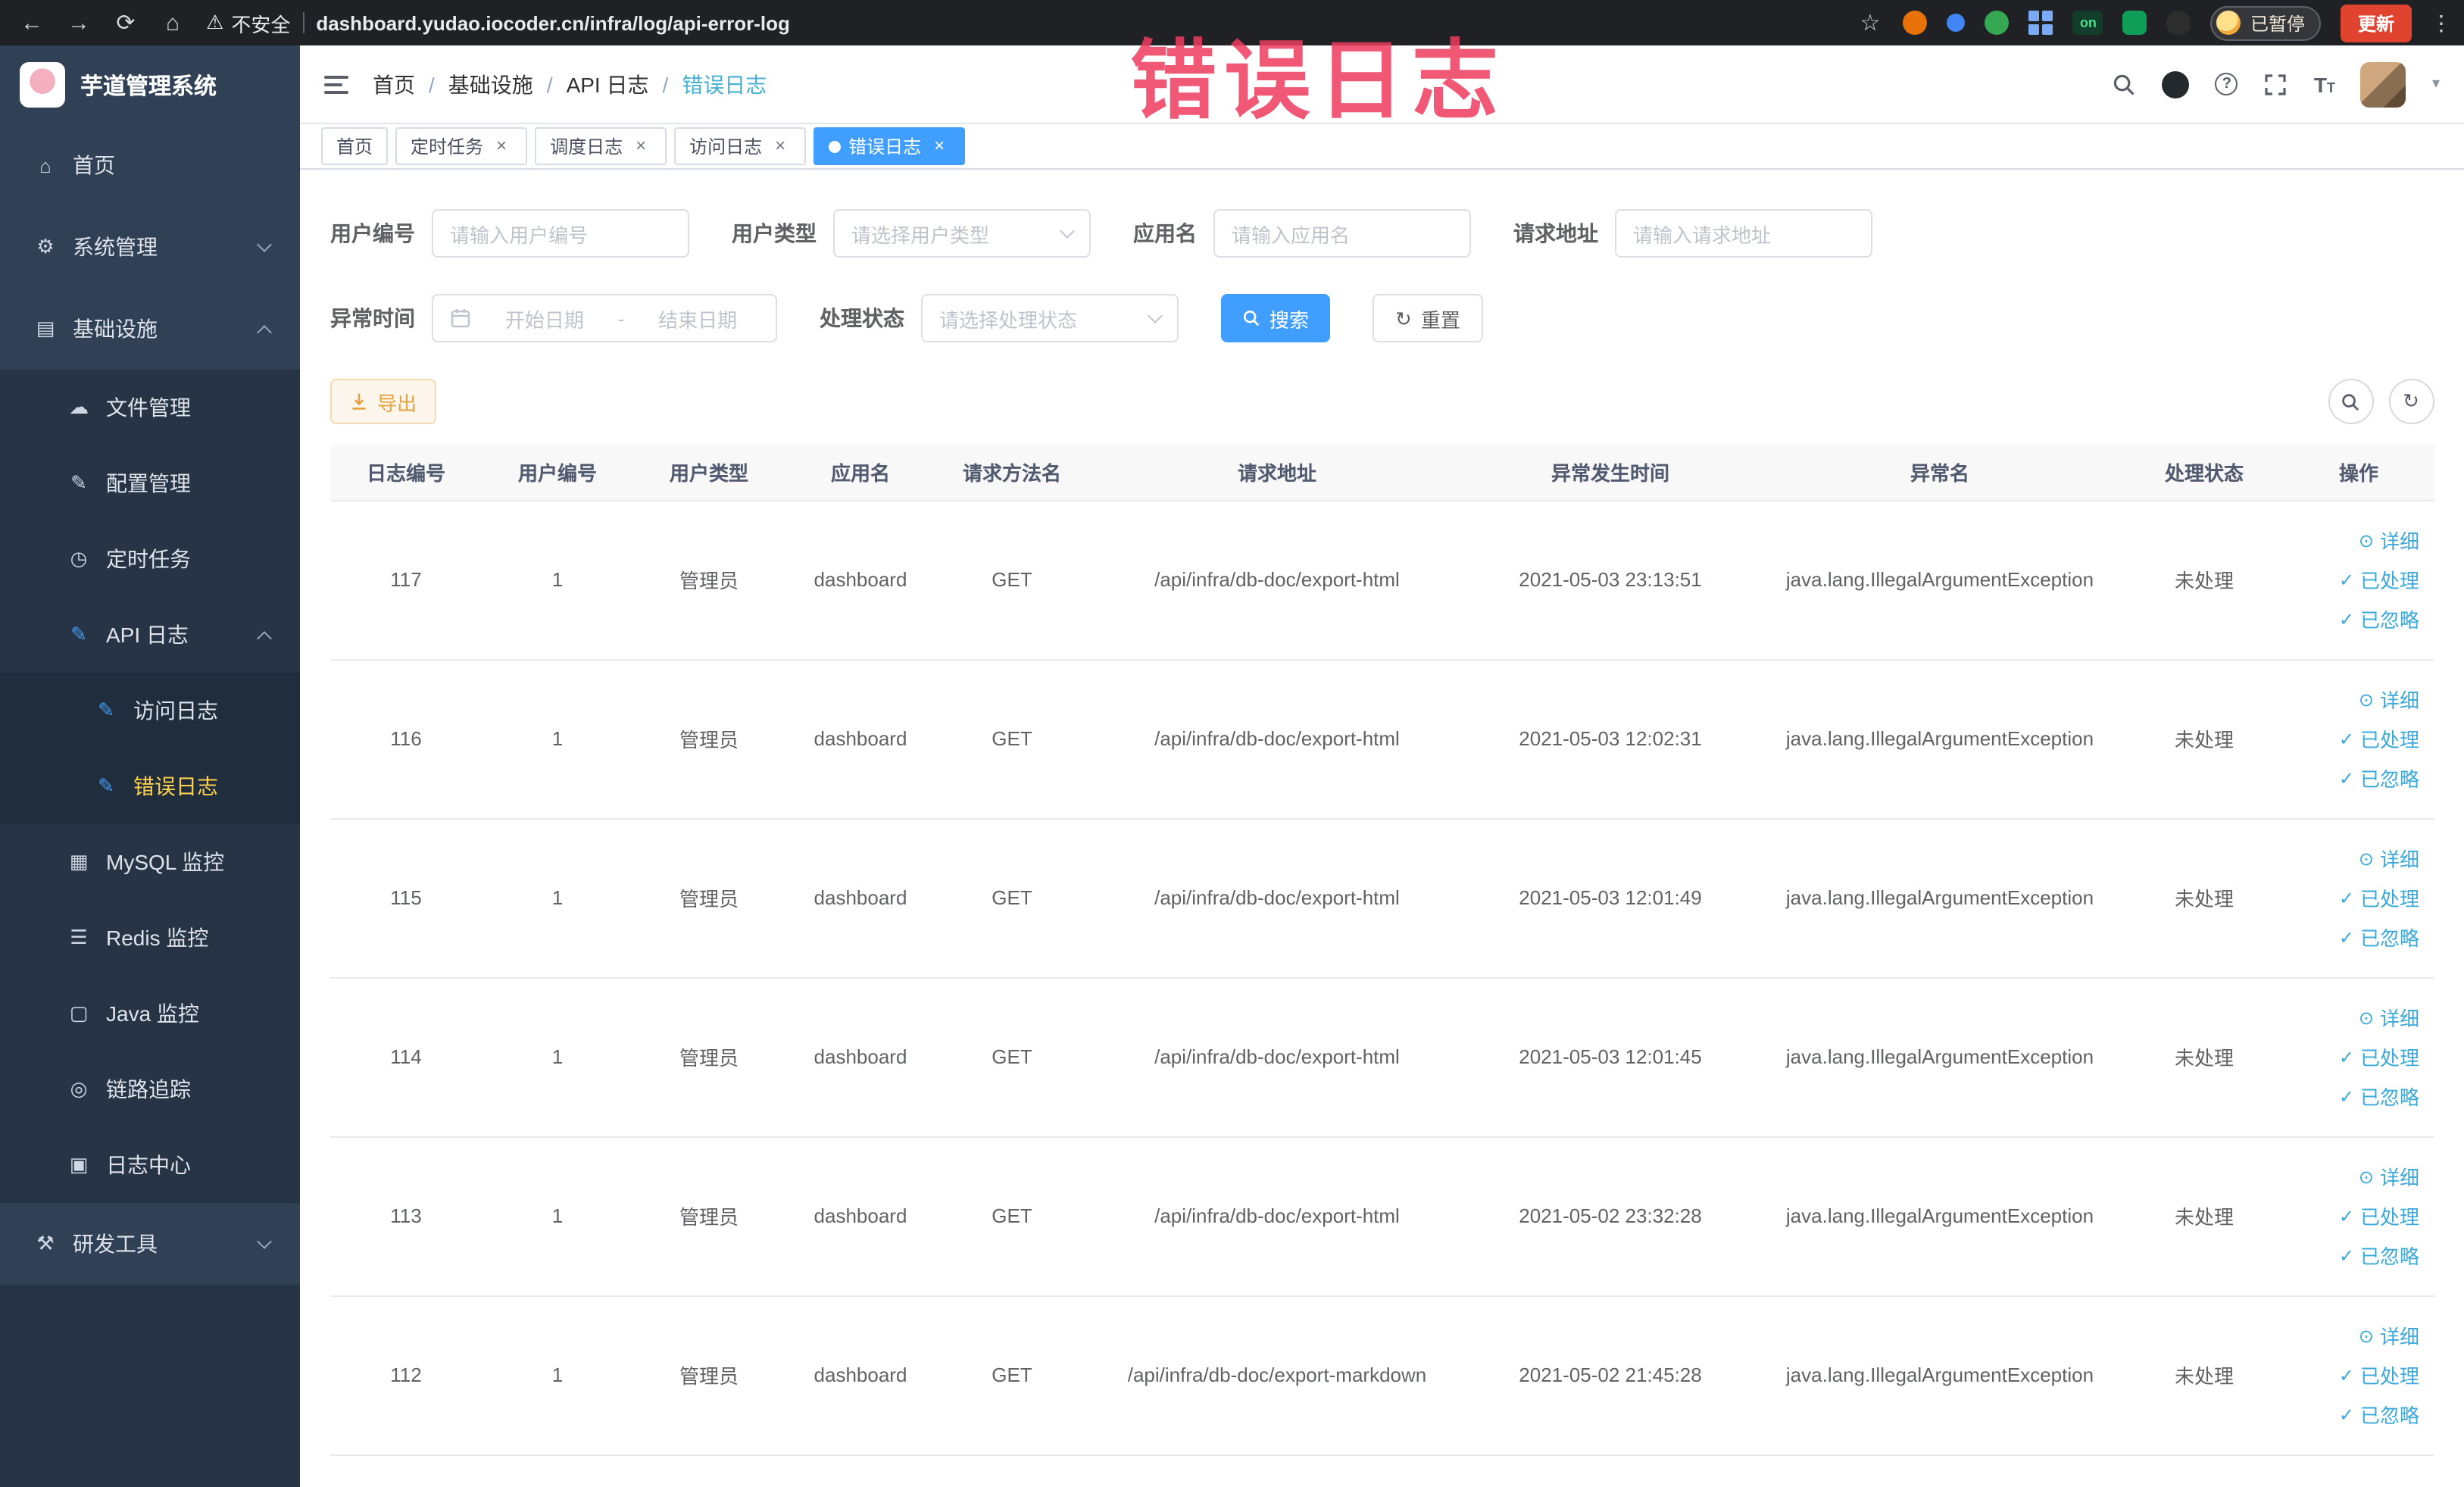  Describe the element at coordinates (2376, 23) in the screenshot. I see `update-button: 更新` at that location.